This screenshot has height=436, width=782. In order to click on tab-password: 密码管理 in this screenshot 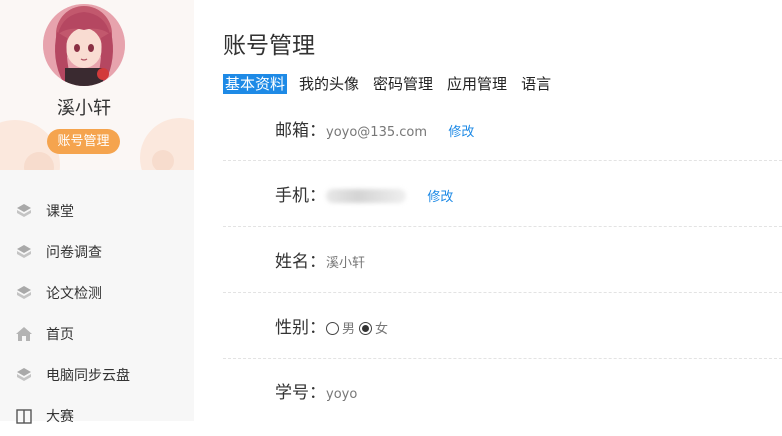, I will do `click(403, 84)`.